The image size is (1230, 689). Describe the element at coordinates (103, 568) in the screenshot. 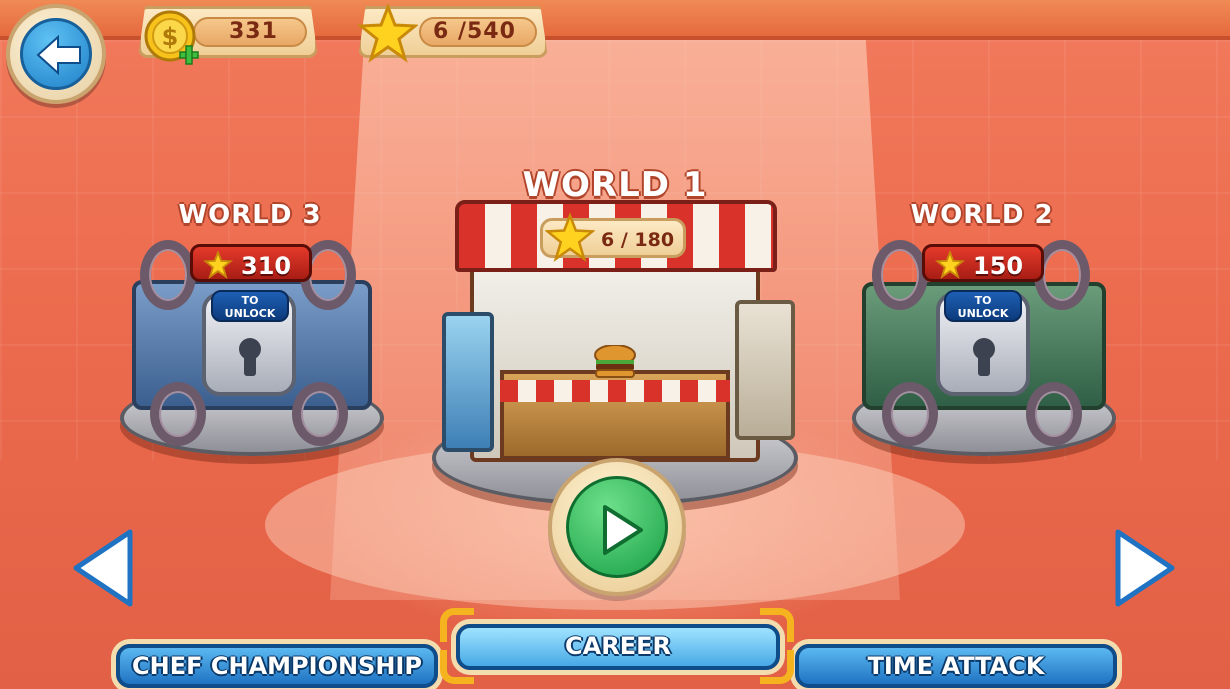

I see `arrow-left-icon` at that location.